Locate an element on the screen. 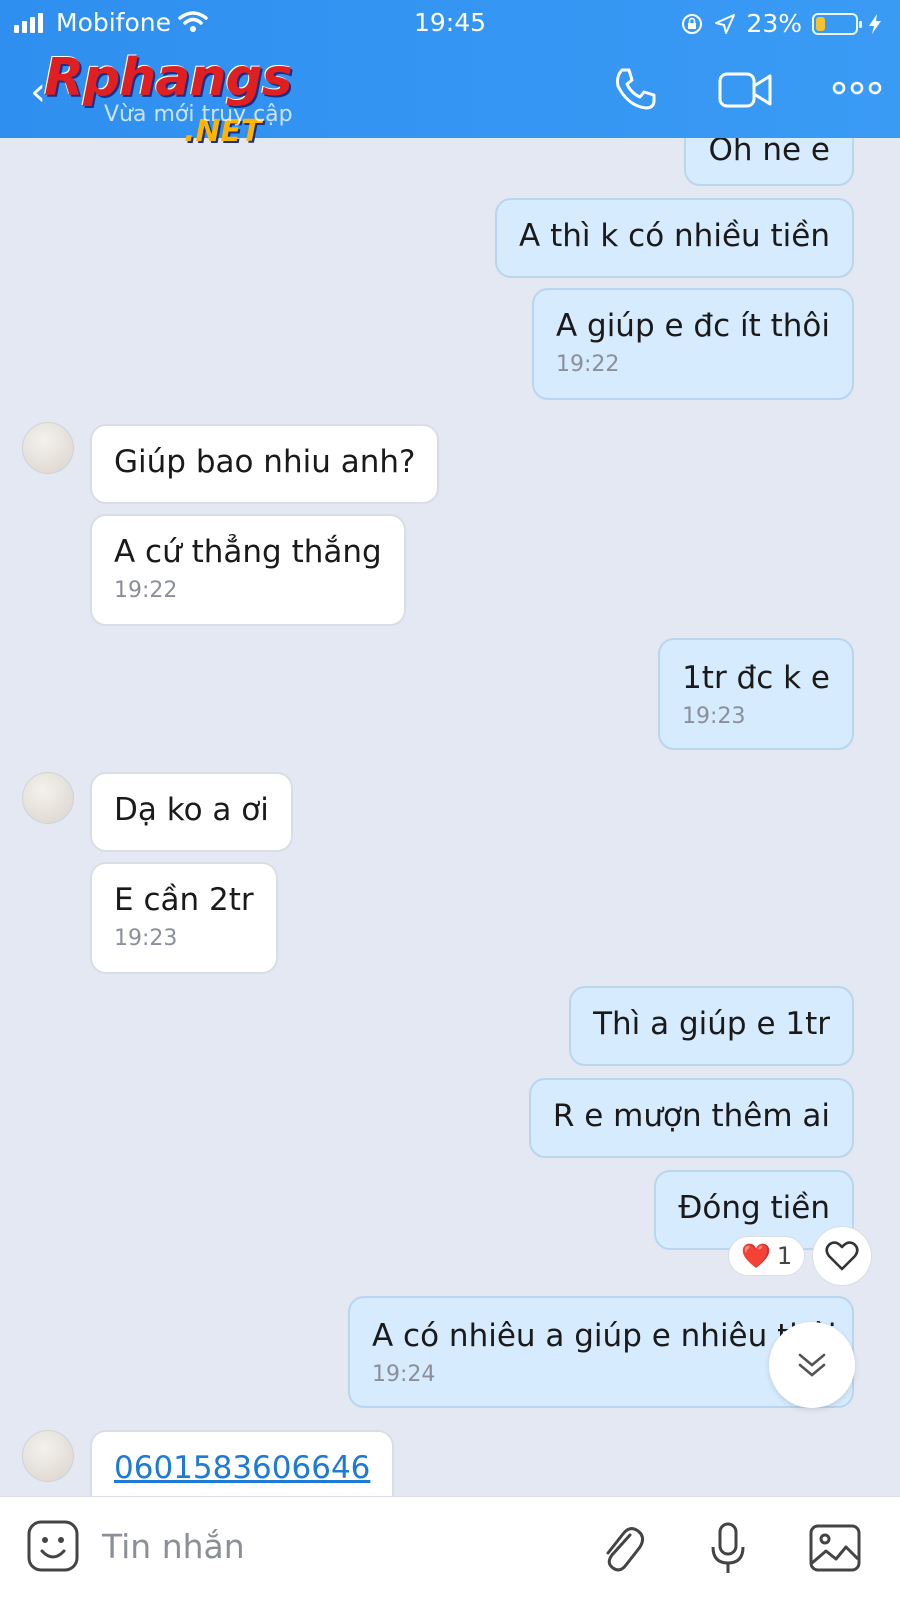 This screenshot has width=900, height=1600. reaction-badge: ❤️ 1 is located at coordinates (767, 1256).